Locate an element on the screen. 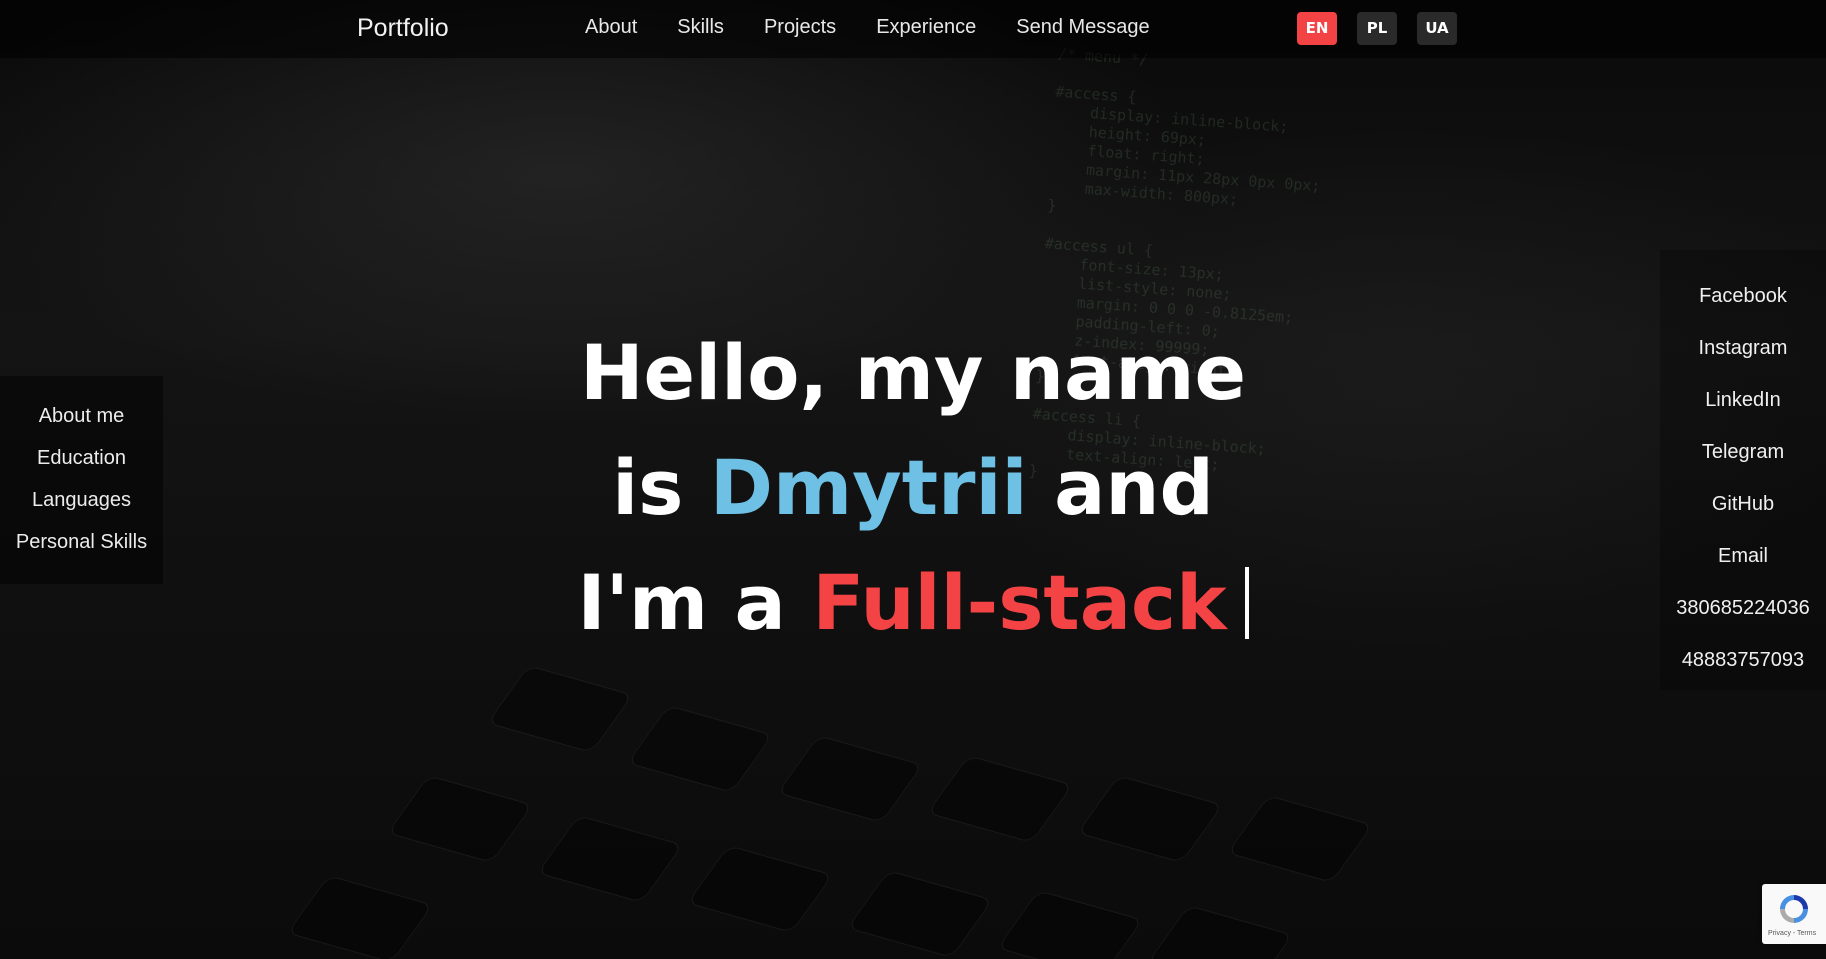  link-email: Email is located at coordinates (1743, 556).